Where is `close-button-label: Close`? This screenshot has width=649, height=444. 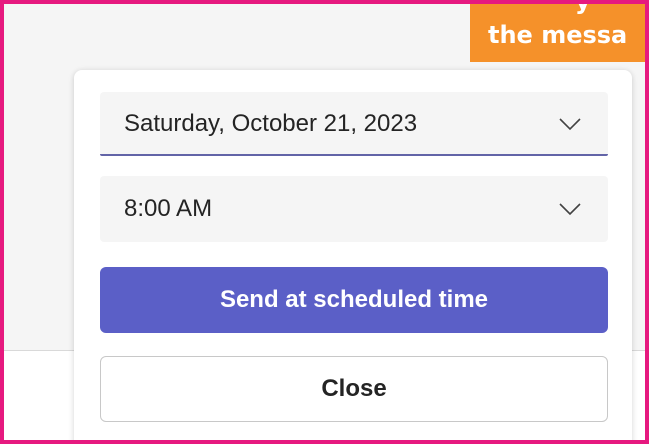
close-button-label: Close is located at coordinates (354, 388).